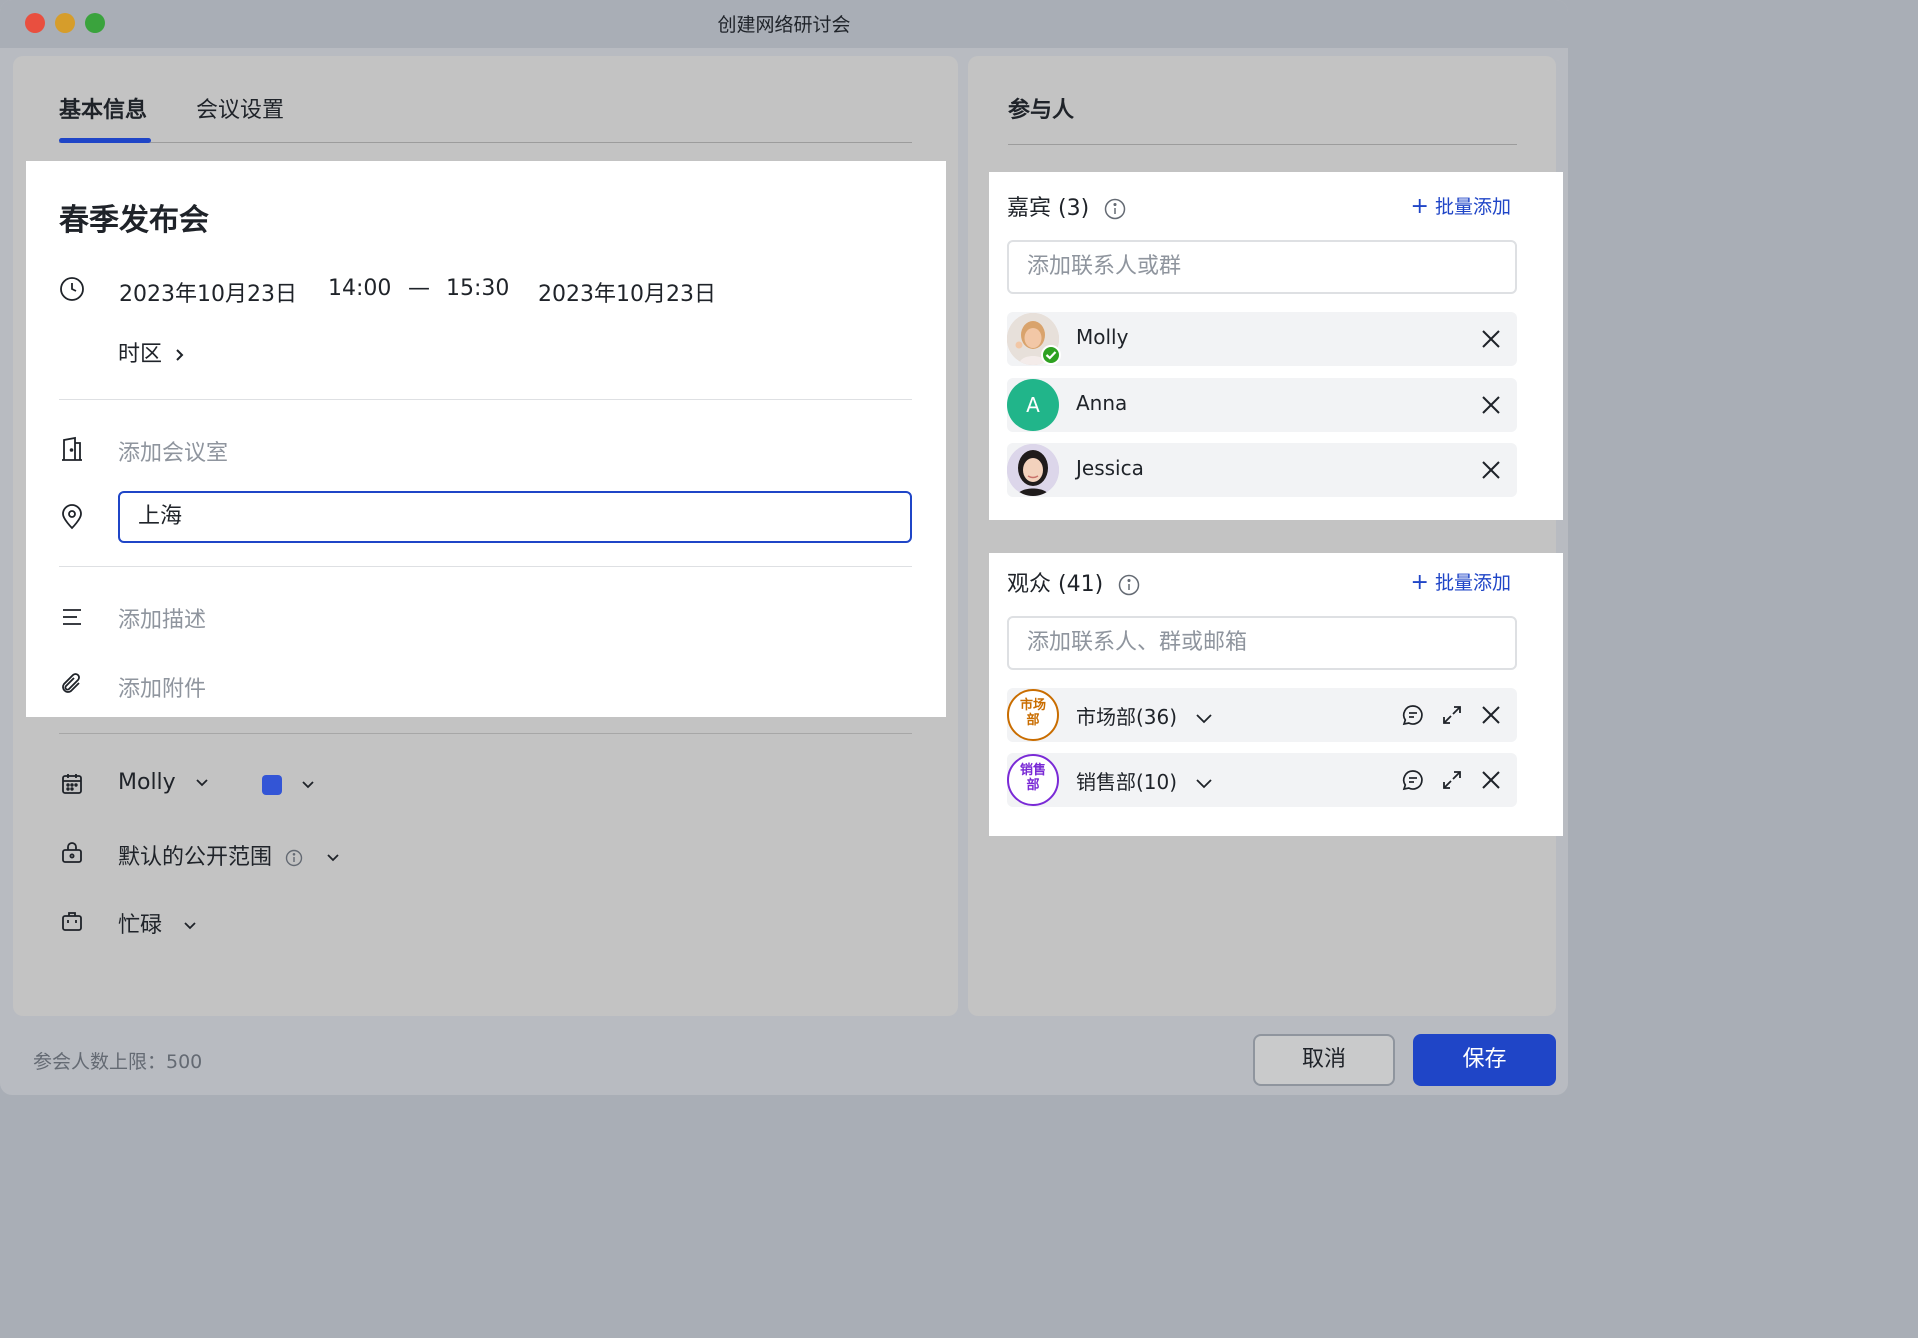 The width and height of the screenshot is (1918, 1338). What do you see at coordinates (515, 517) in the screenshot?
I see `location-input: 上海` at bounding box center [515, 517].